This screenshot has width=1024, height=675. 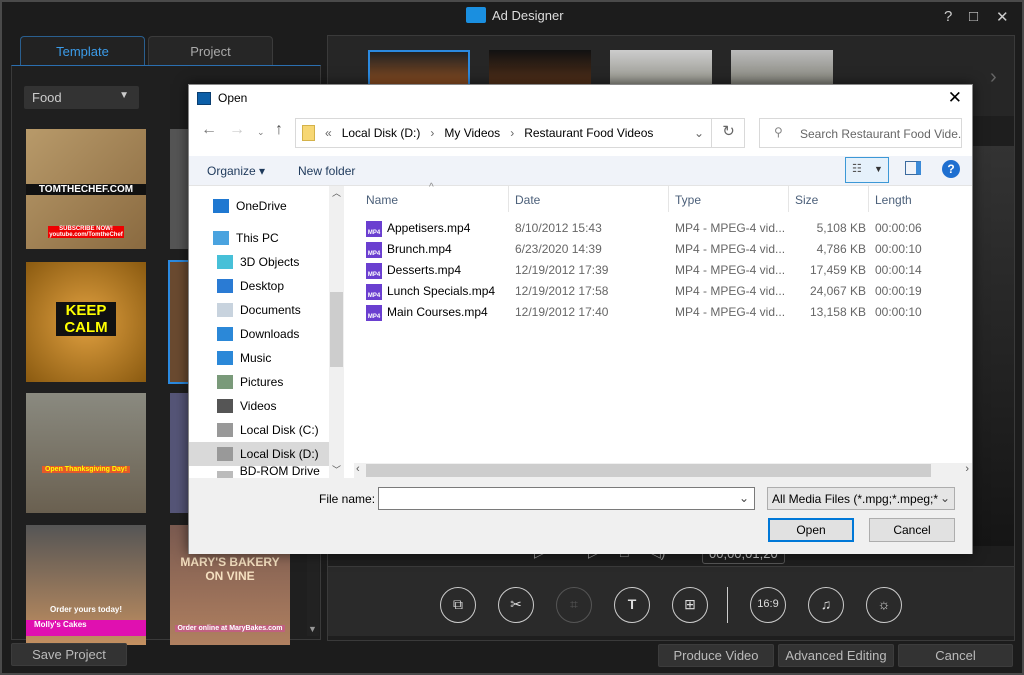 What do you see at coordinates (336, 192) in the screenshot?
I see `scroll-up-icon: ︿` at bounding box center [336, 192].